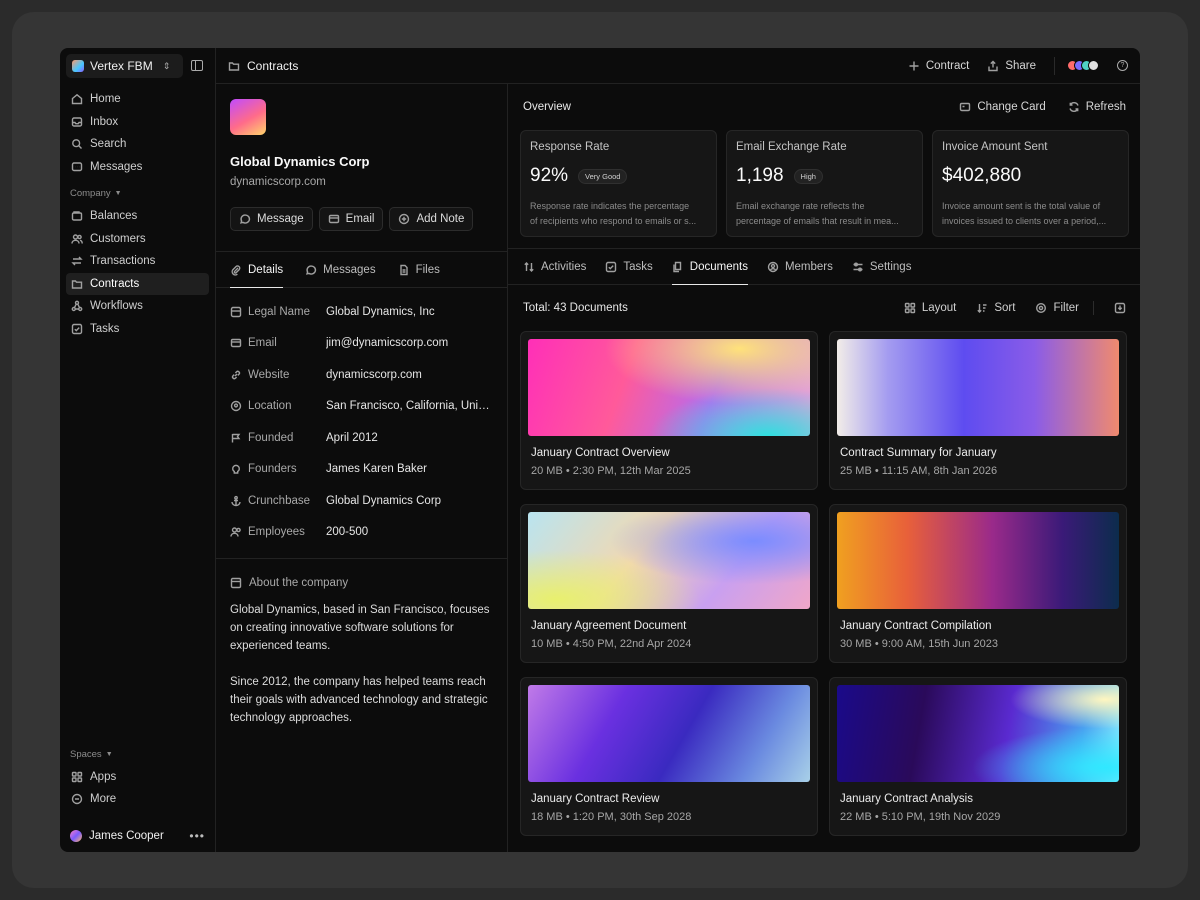  I want to click on sidebar-item-more: More, so click(137, 799).